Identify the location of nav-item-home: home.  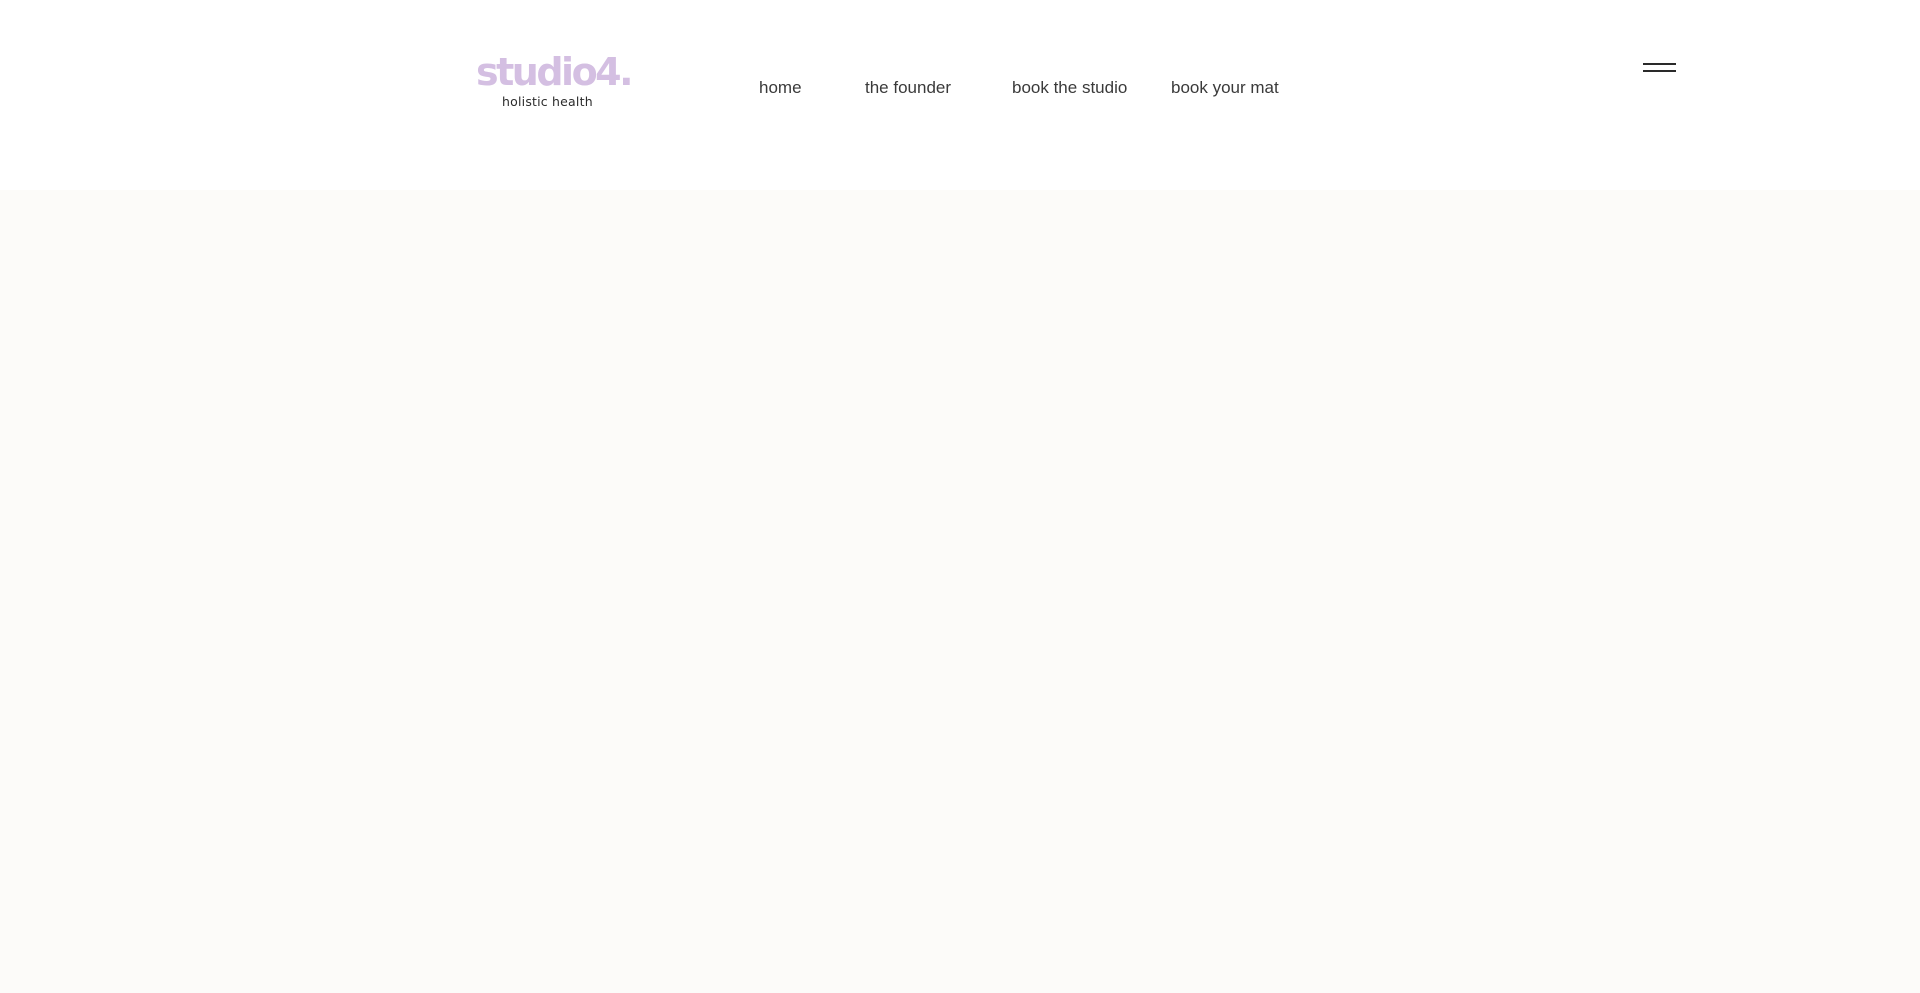
(780, 88).